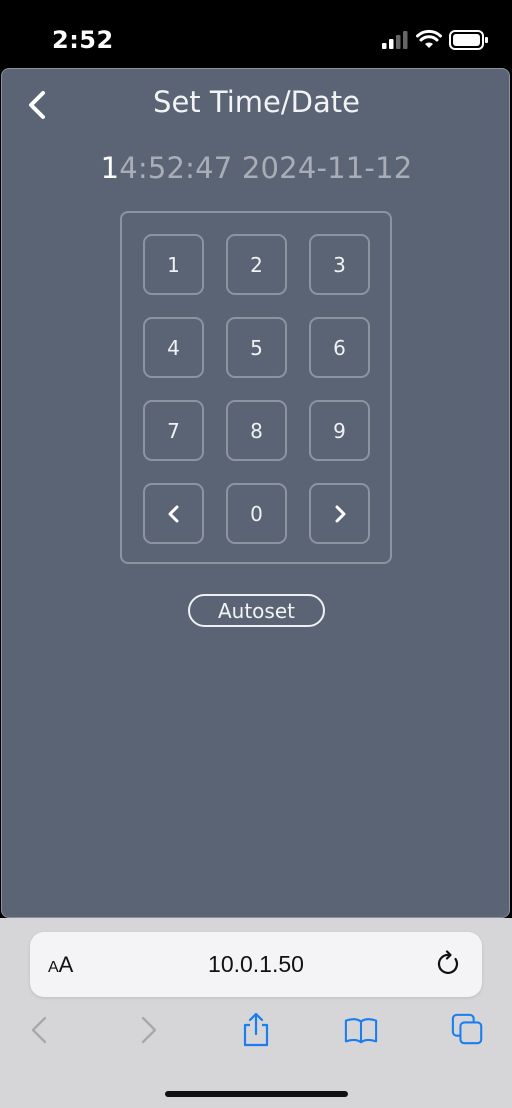  I want to click on key-8: 8, so click(256, 430).